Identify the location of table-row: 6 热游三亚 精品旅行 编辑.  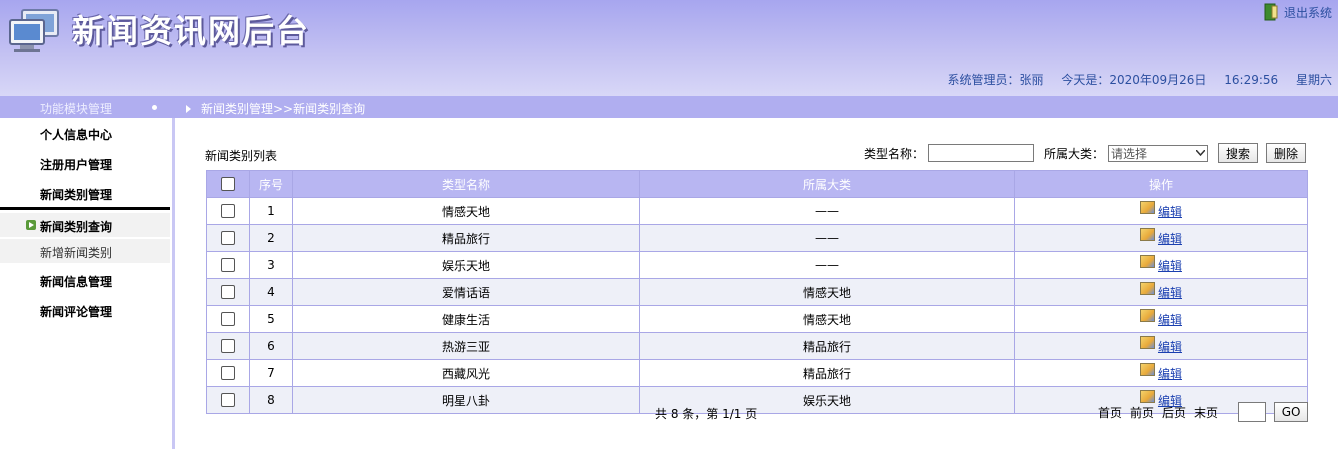
(757, 346).